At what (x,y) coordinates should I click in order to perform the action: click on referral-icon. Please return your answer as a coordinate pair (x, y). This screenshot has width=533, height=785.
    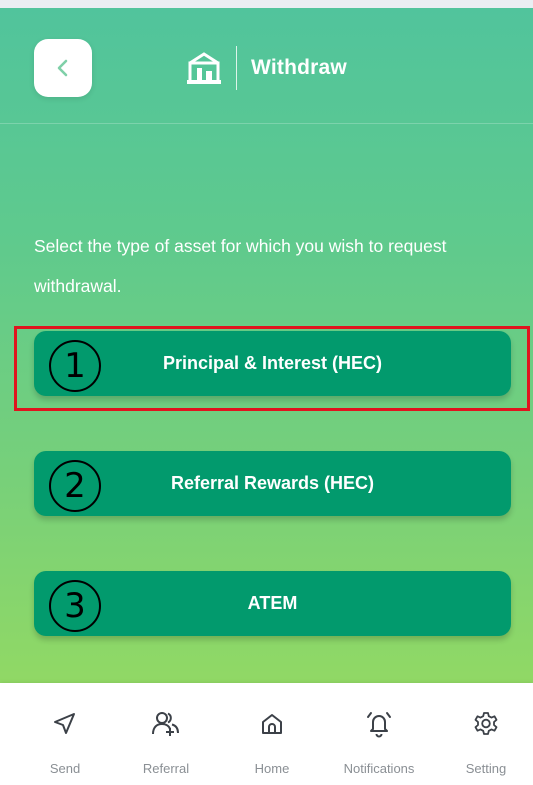
    Looking at the image, I should click on (166, 724).